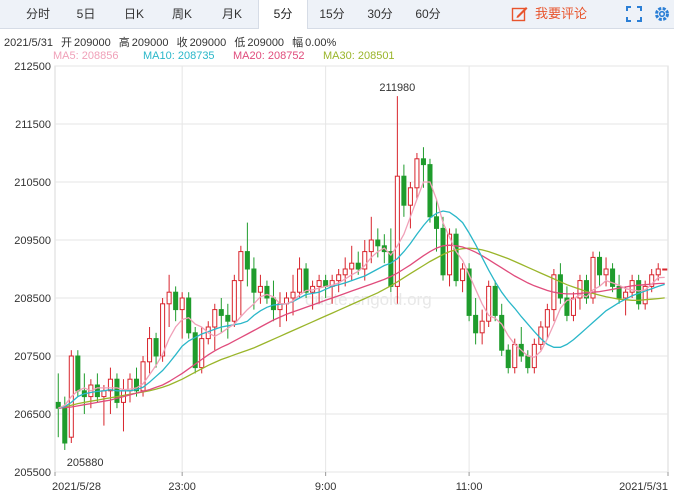  I want to click on x-tick-label: 2021/5/31, so click(643, 487).